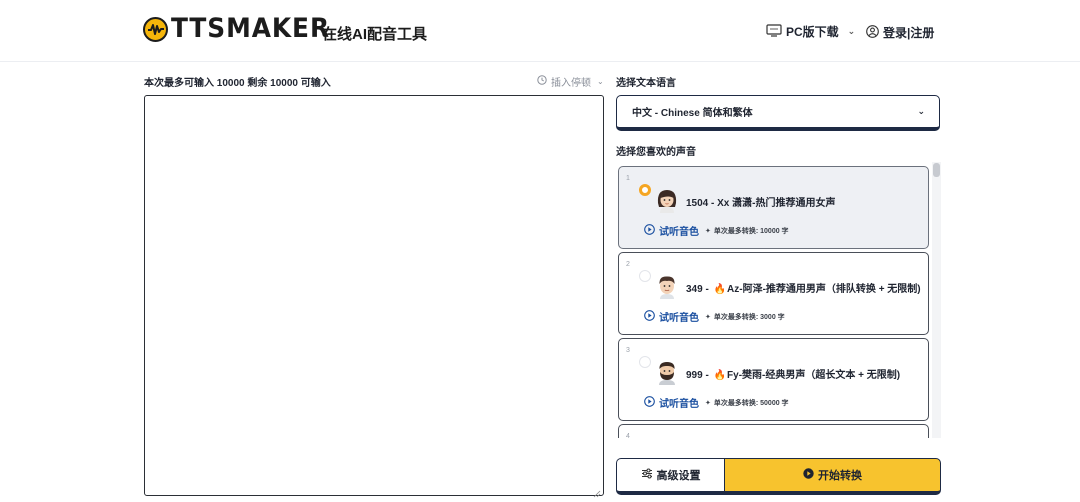 This screenshot has height=502, width=1080. I want to click on resize-handle-icon, so click(597, 491).